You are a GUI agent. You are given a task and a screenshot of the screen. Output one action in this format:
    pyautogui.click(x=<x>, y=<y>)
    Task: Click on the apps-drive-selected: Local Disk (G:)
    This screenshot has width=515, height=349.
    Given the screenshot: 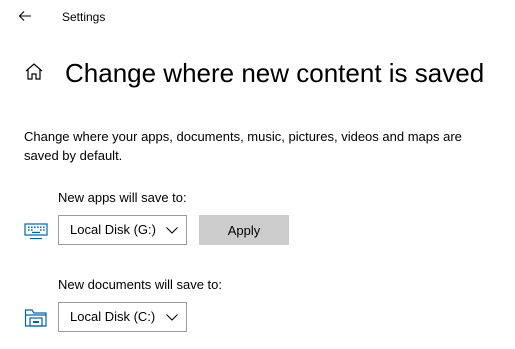 What is the action you would take?
    pyautogui.click(x=113, y=229)
    